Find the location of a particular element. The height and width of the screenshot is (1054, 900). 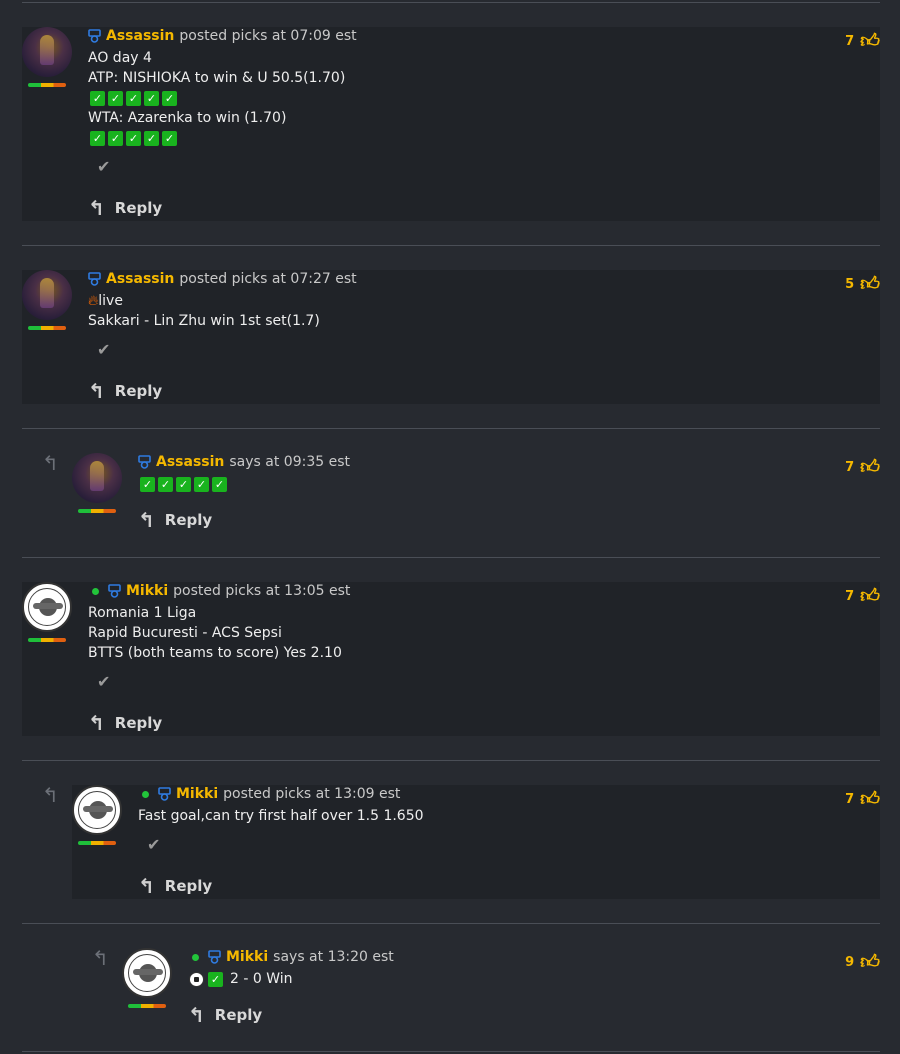

comment-header: Mikki posted picks at 13:09 est is located at coordinates (271, 794).